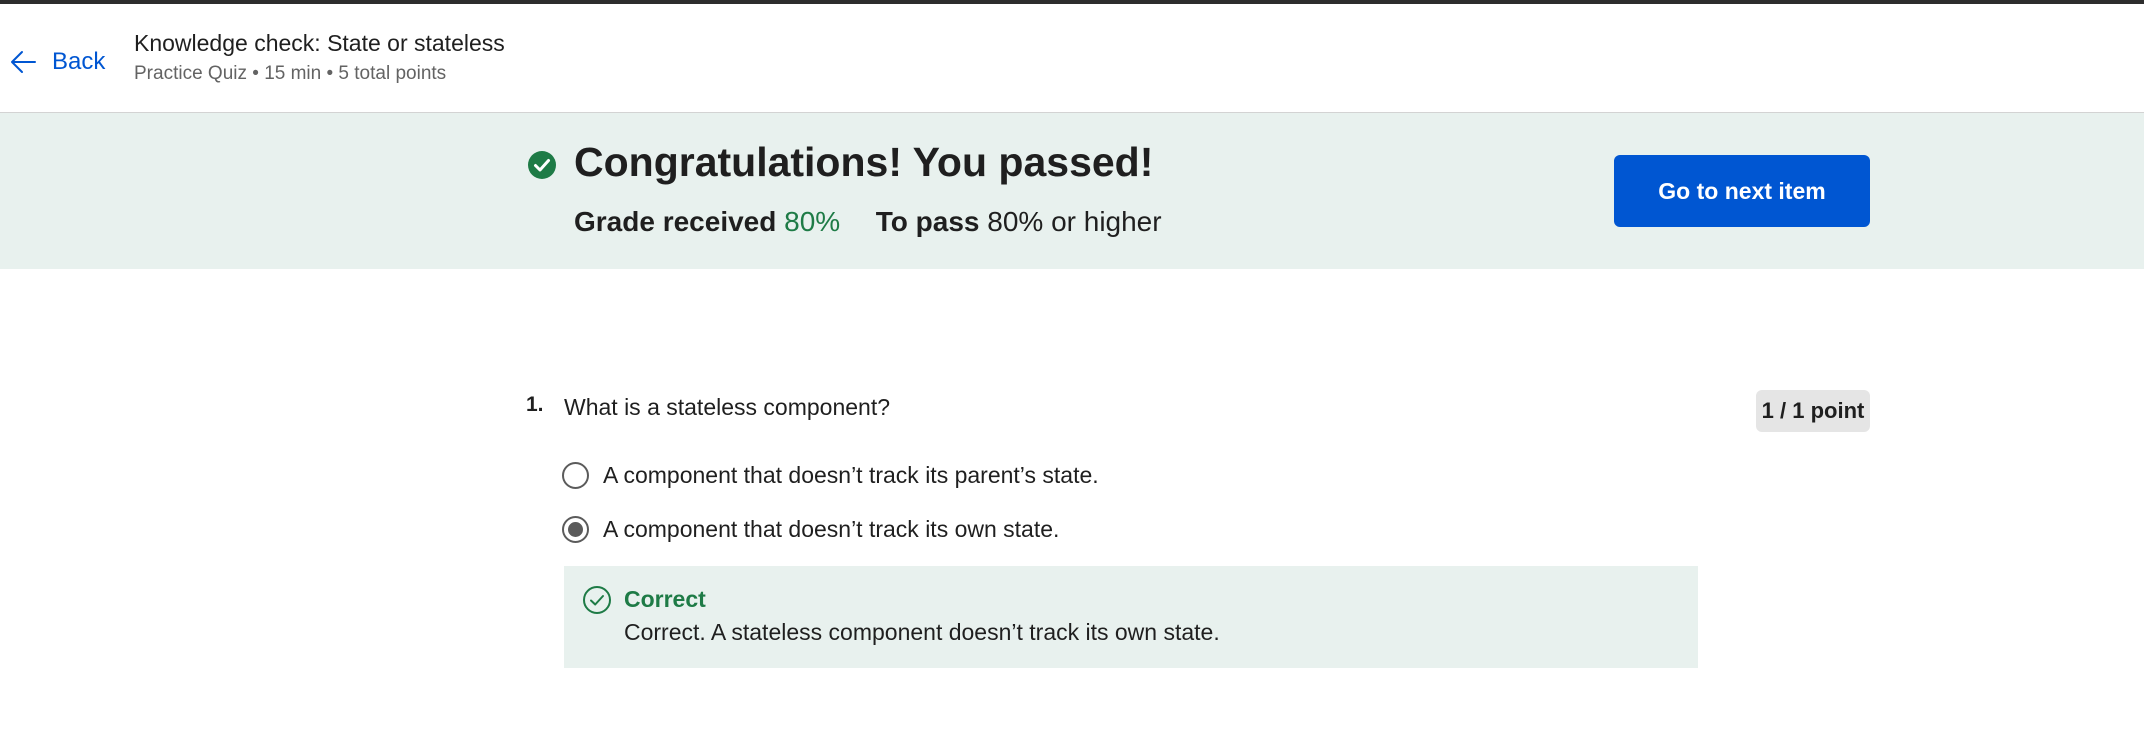 This screenshot has height=740, width=2144. What do you see at coordinates (927, 221) in the screenshot?
I see `pass-label: To pass` at bounding box center [927, 221].